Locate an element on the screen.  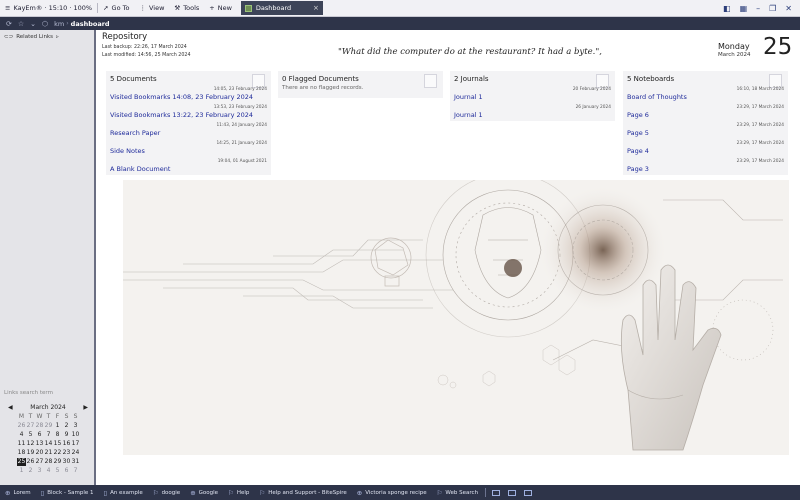
bookmark-item: ⚐ doogie is located at coordinates (166, 493).